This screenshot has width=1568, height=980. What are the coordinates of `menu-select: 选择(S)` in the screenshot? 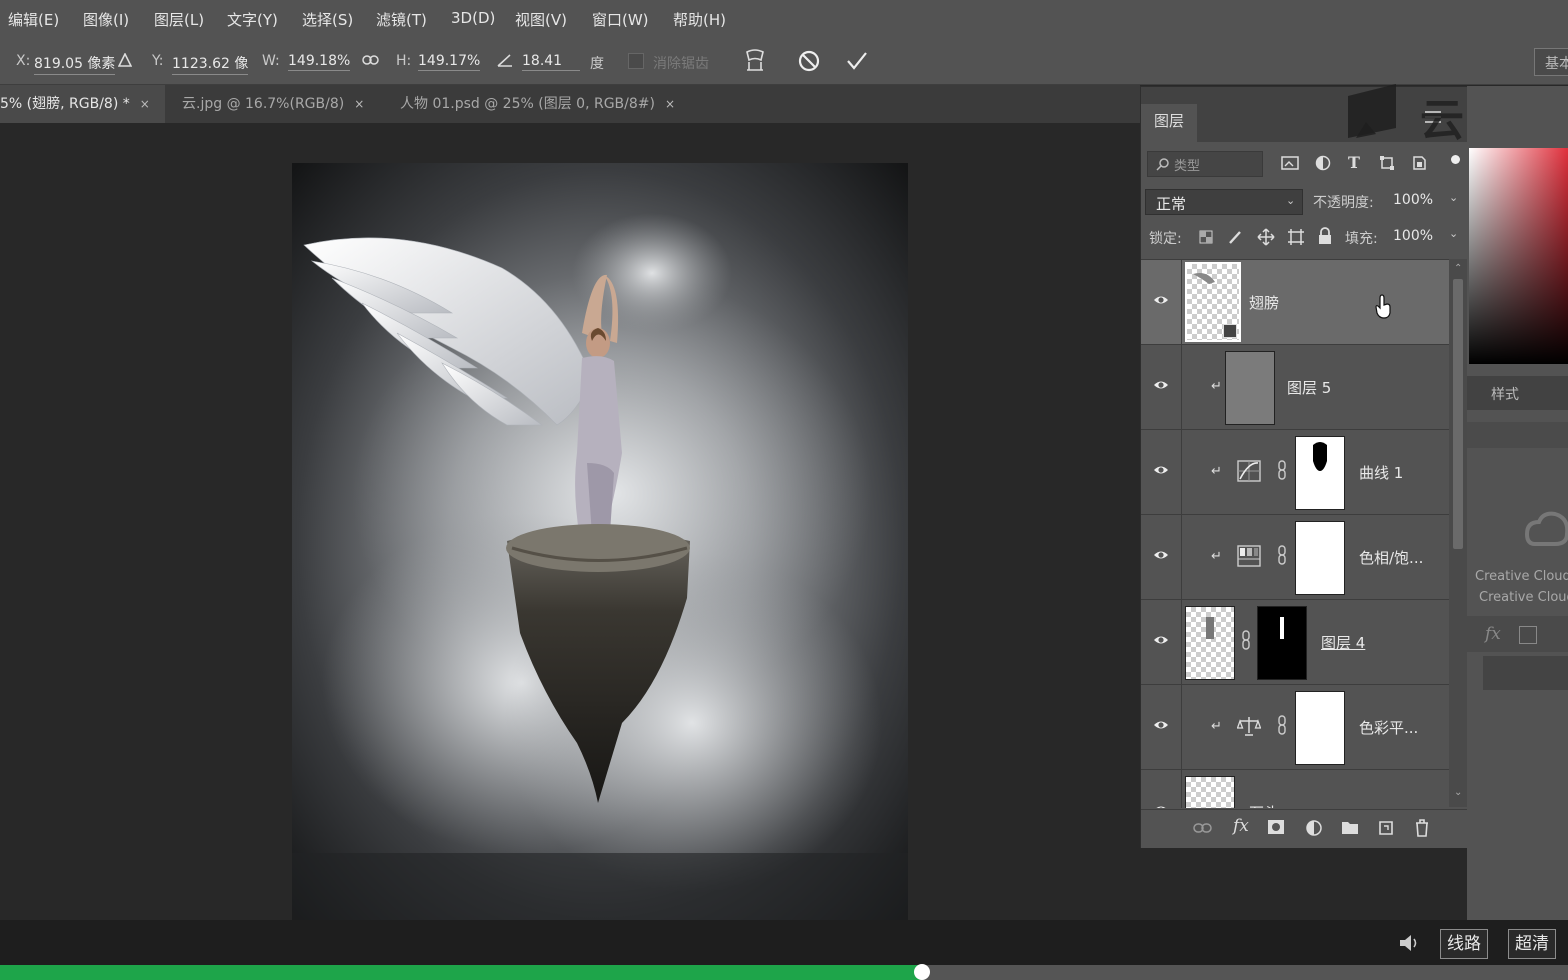 It's located at (327, 19).